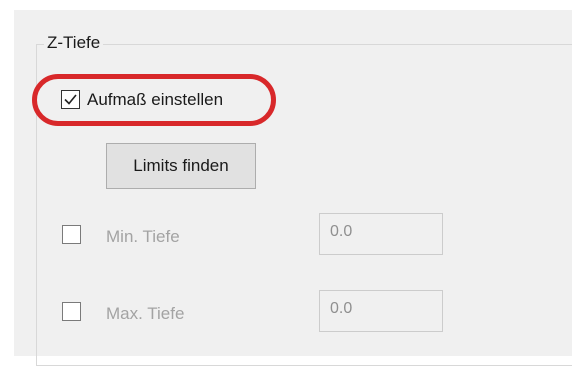  I want to click on groupbox-title: Z-Tiefe, so click(74, 43).